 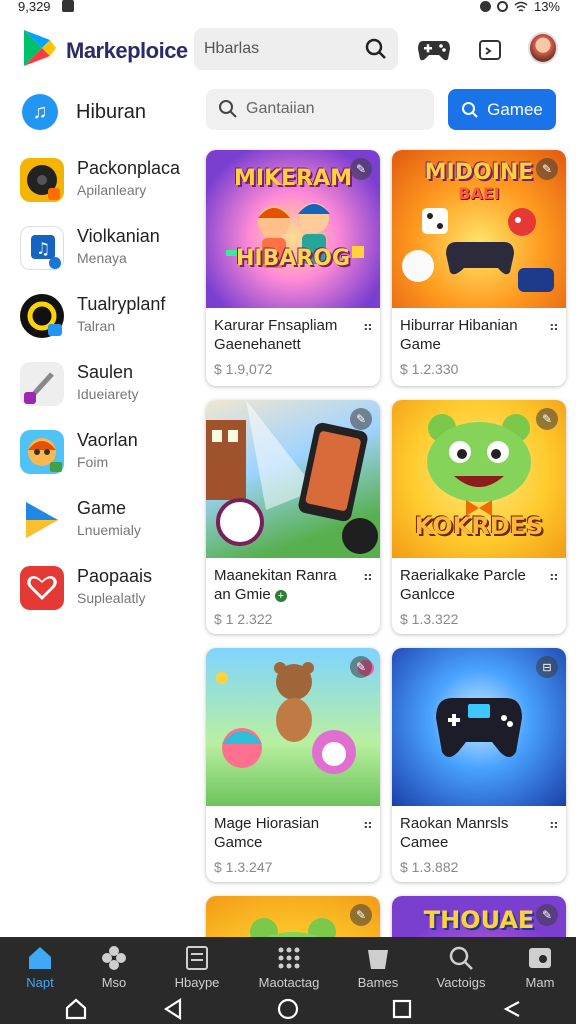 What do you see at coordinates (127, 50) in the screenshot?
I see `app-brand: Markeploice` at bounding box center [127, 50].